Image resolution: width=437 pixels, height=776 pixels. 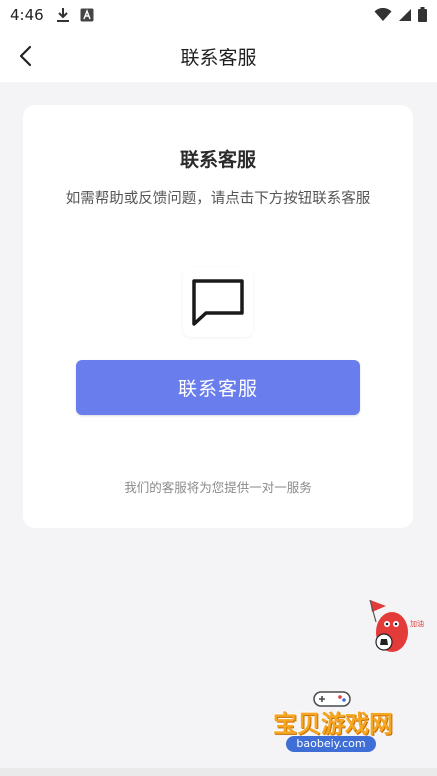 I want to click on status-time: 4:46, so click(x=27, y=15).